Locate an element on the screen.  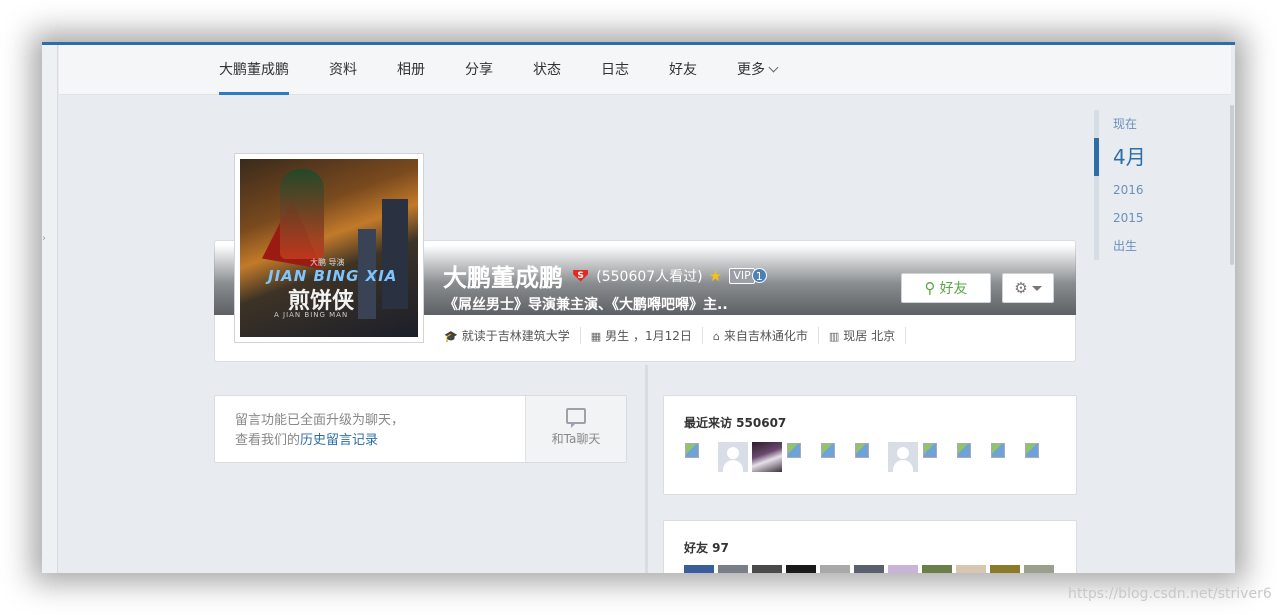
chat-notice-line2: 查看我们的历史留言记录 is located at coordinates (319, 441).